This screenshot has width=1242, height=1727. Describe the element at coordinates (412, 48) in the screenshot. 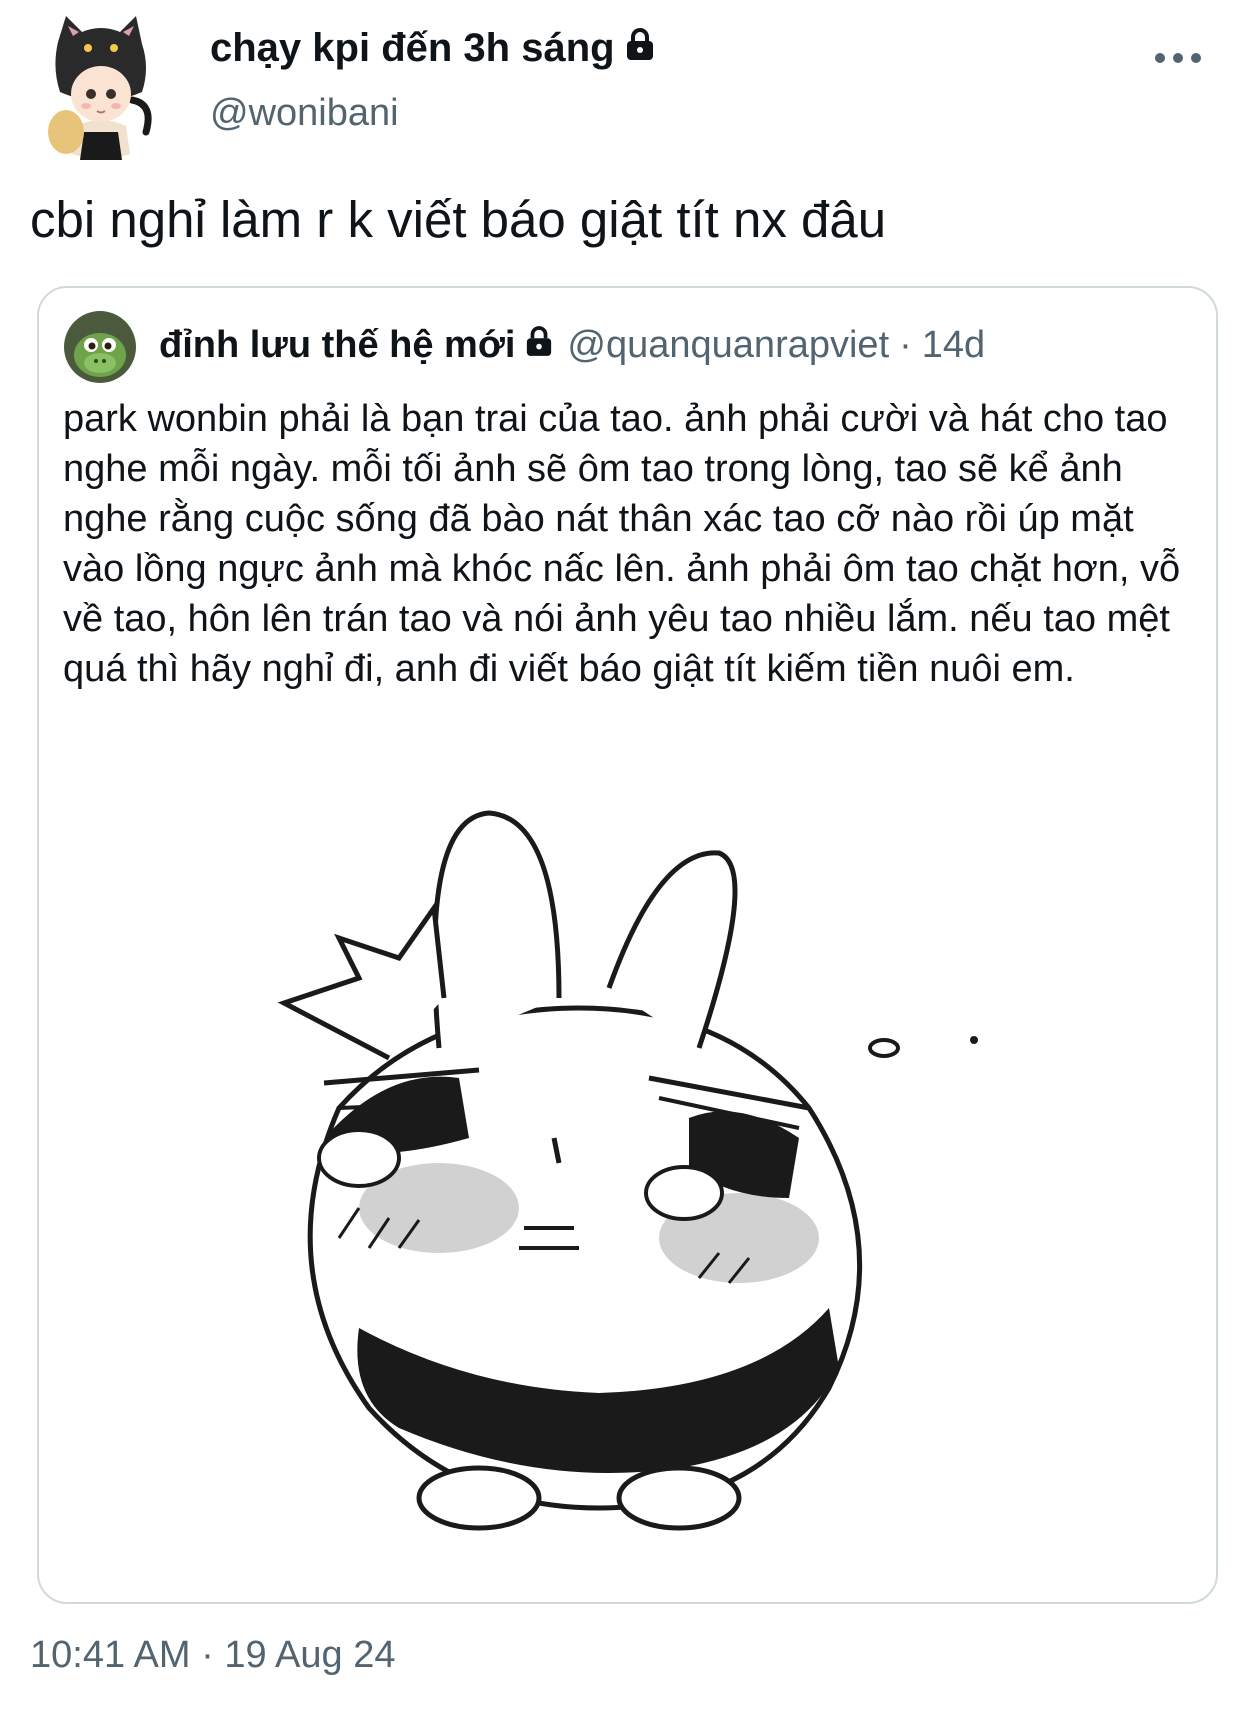

I see `author-display-name: chạy kpi đến 3h sáng` at that location.